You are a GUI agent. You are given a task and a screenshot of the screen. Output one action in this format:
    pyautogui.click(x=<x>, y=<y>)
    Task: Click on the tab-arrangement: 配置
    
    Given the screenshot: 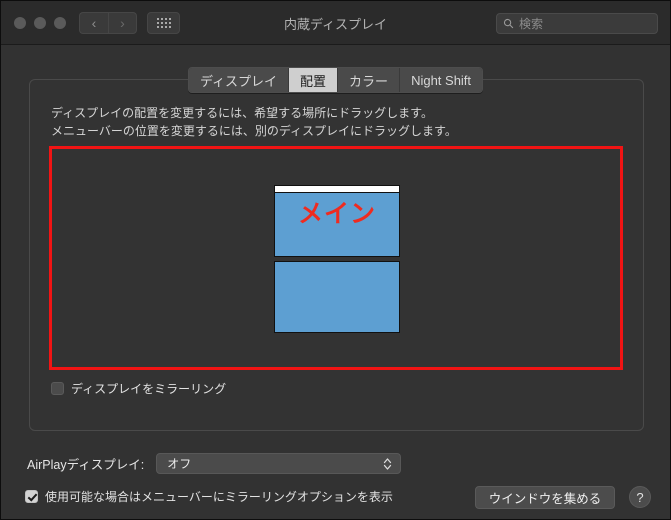 What is the action you would take?
    pyautogui.click(x=314, y=80)
    